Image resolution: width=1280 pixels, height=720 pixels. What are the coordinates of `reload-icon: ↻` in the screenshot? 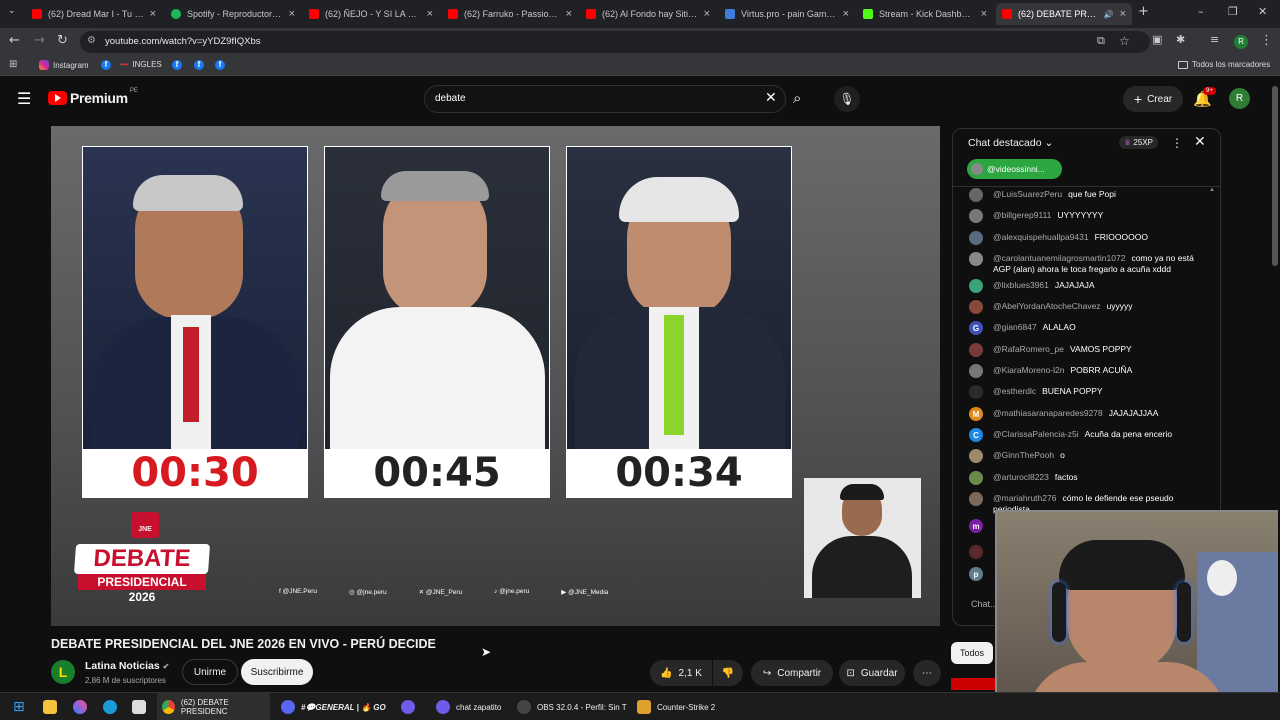 It's located at (62, 40).